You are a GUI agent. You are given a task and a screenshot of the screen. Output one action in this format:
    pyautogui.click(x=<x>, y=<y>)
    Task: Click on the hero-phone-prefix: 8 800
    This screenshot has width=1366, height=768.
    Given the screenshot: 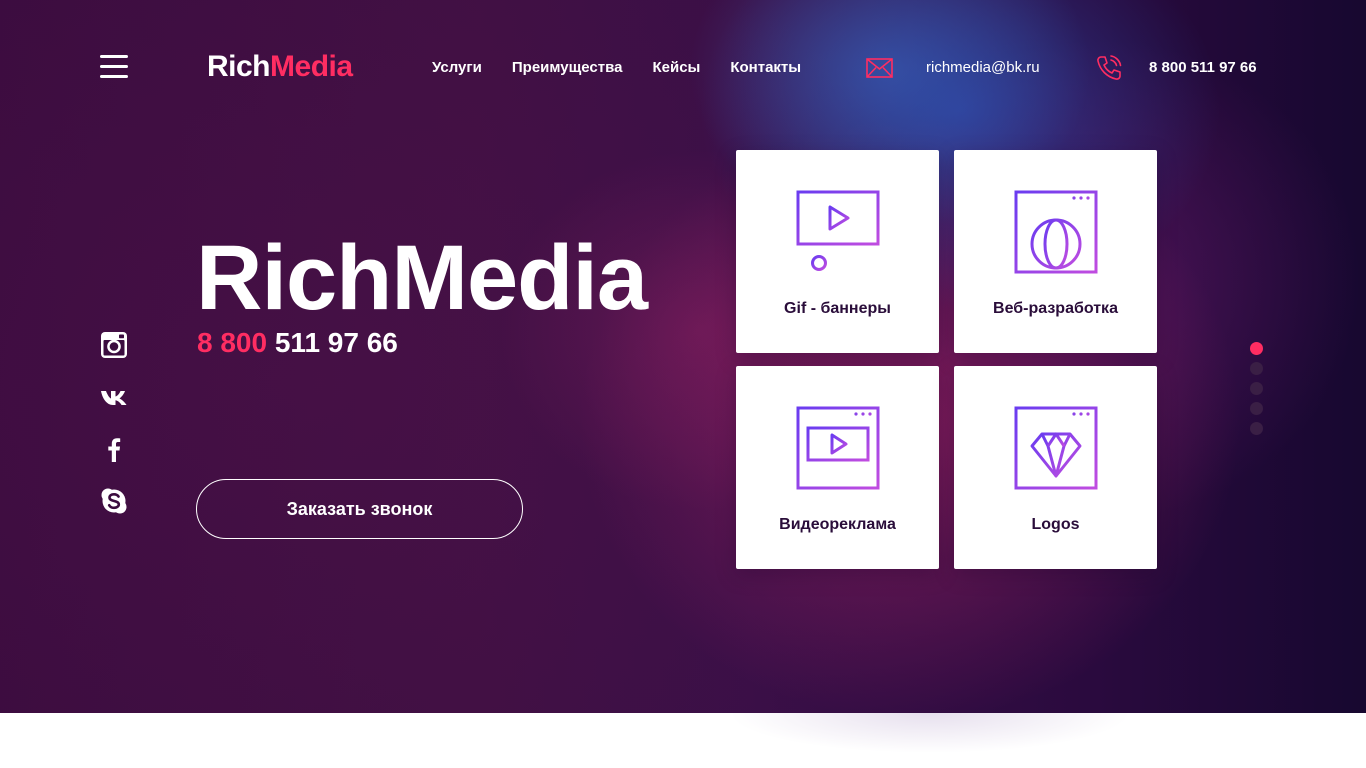 What is the action you would take?
    pyautogui.click(x=232, y=342)
    